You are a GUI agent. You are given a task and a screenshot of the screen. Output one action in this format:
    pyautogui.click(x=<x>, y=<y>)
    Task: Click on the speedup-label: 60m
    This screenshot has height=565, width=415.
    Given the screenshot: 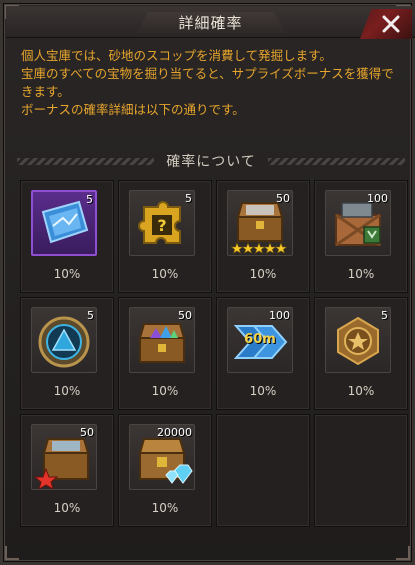 What is the action you would take?
    pyautogui.click(x=260, y=339)
    